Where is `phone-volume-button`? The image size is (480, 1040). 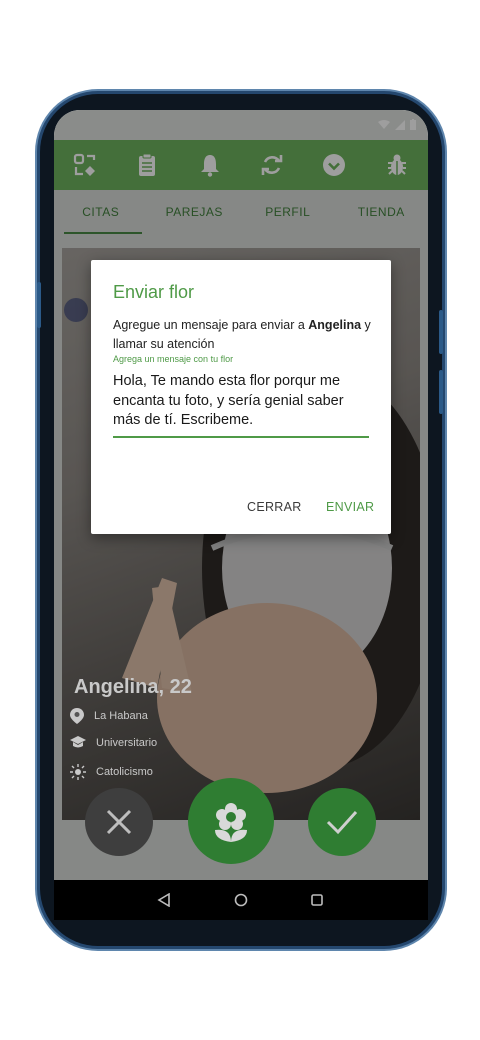 phone-volume-button is located at coordinates (441, 332).